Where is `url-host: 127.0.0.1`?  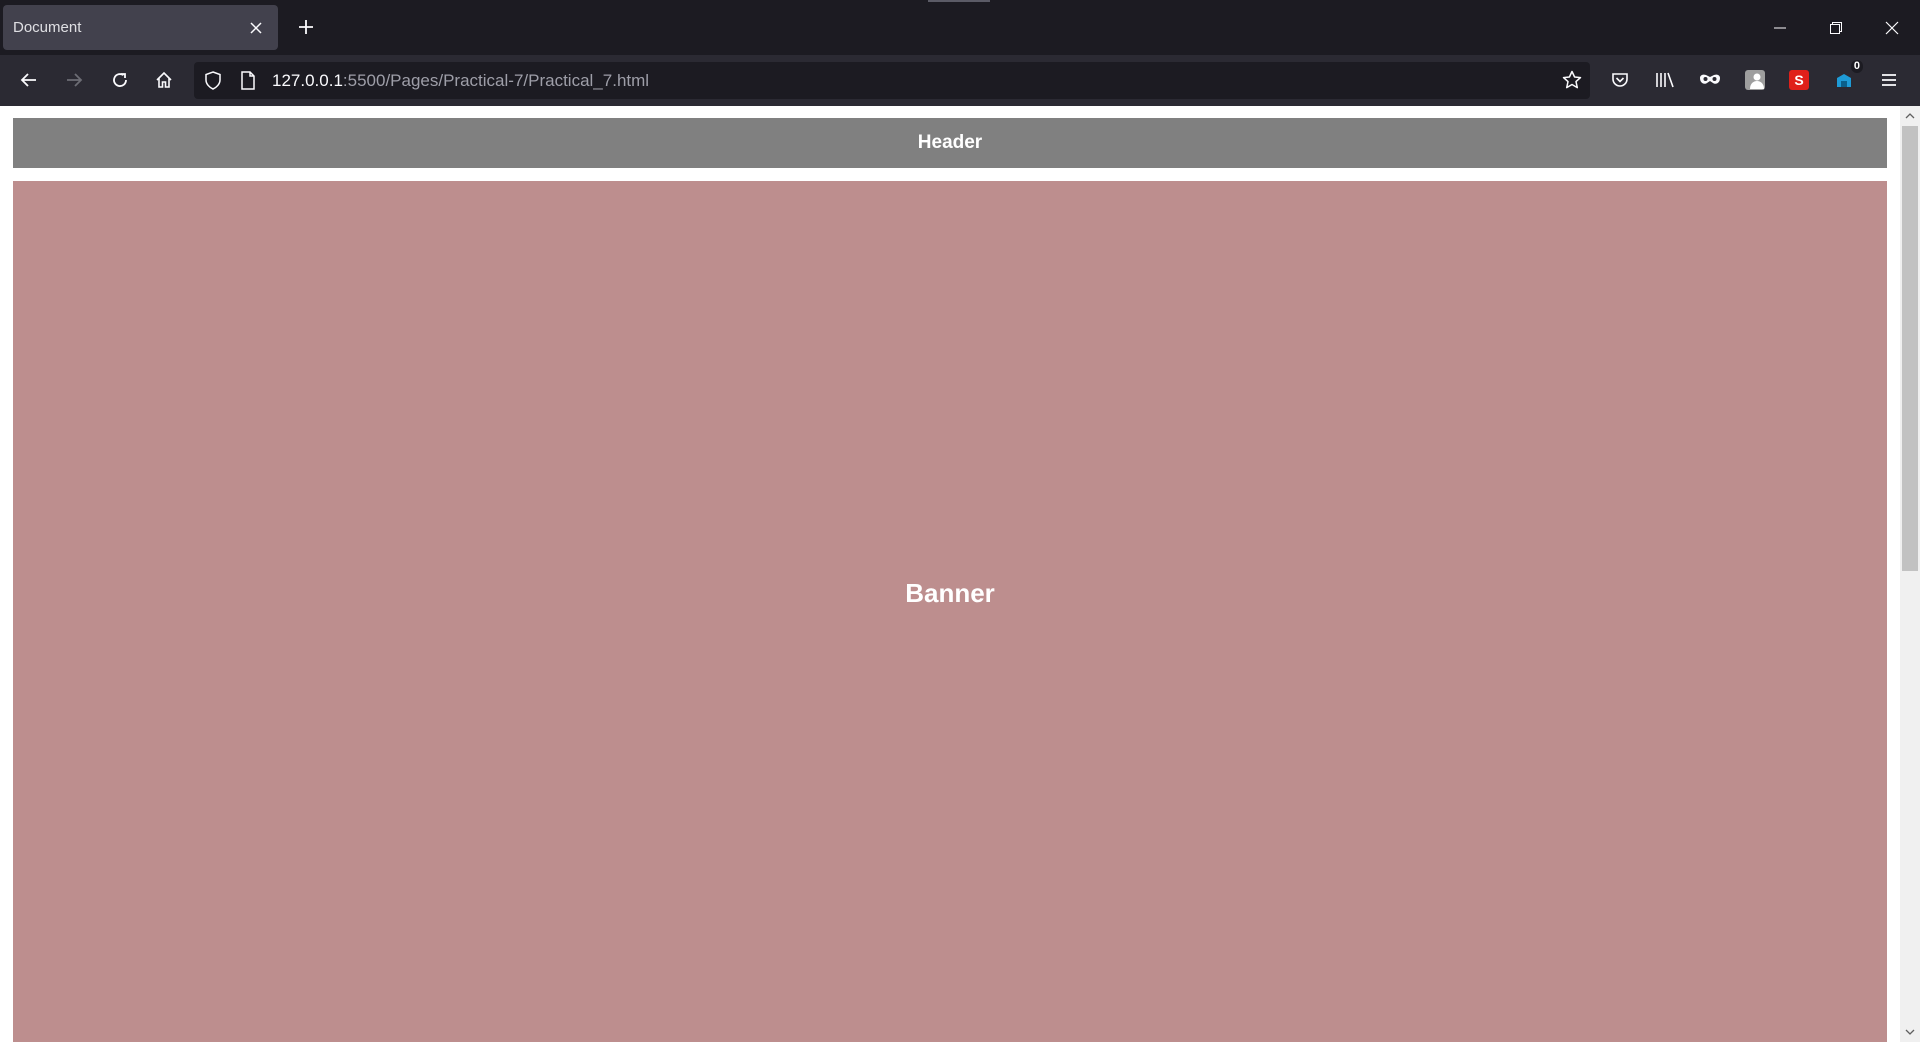 url-host: 127.0.0.1 is located at coordinates (307, 80).